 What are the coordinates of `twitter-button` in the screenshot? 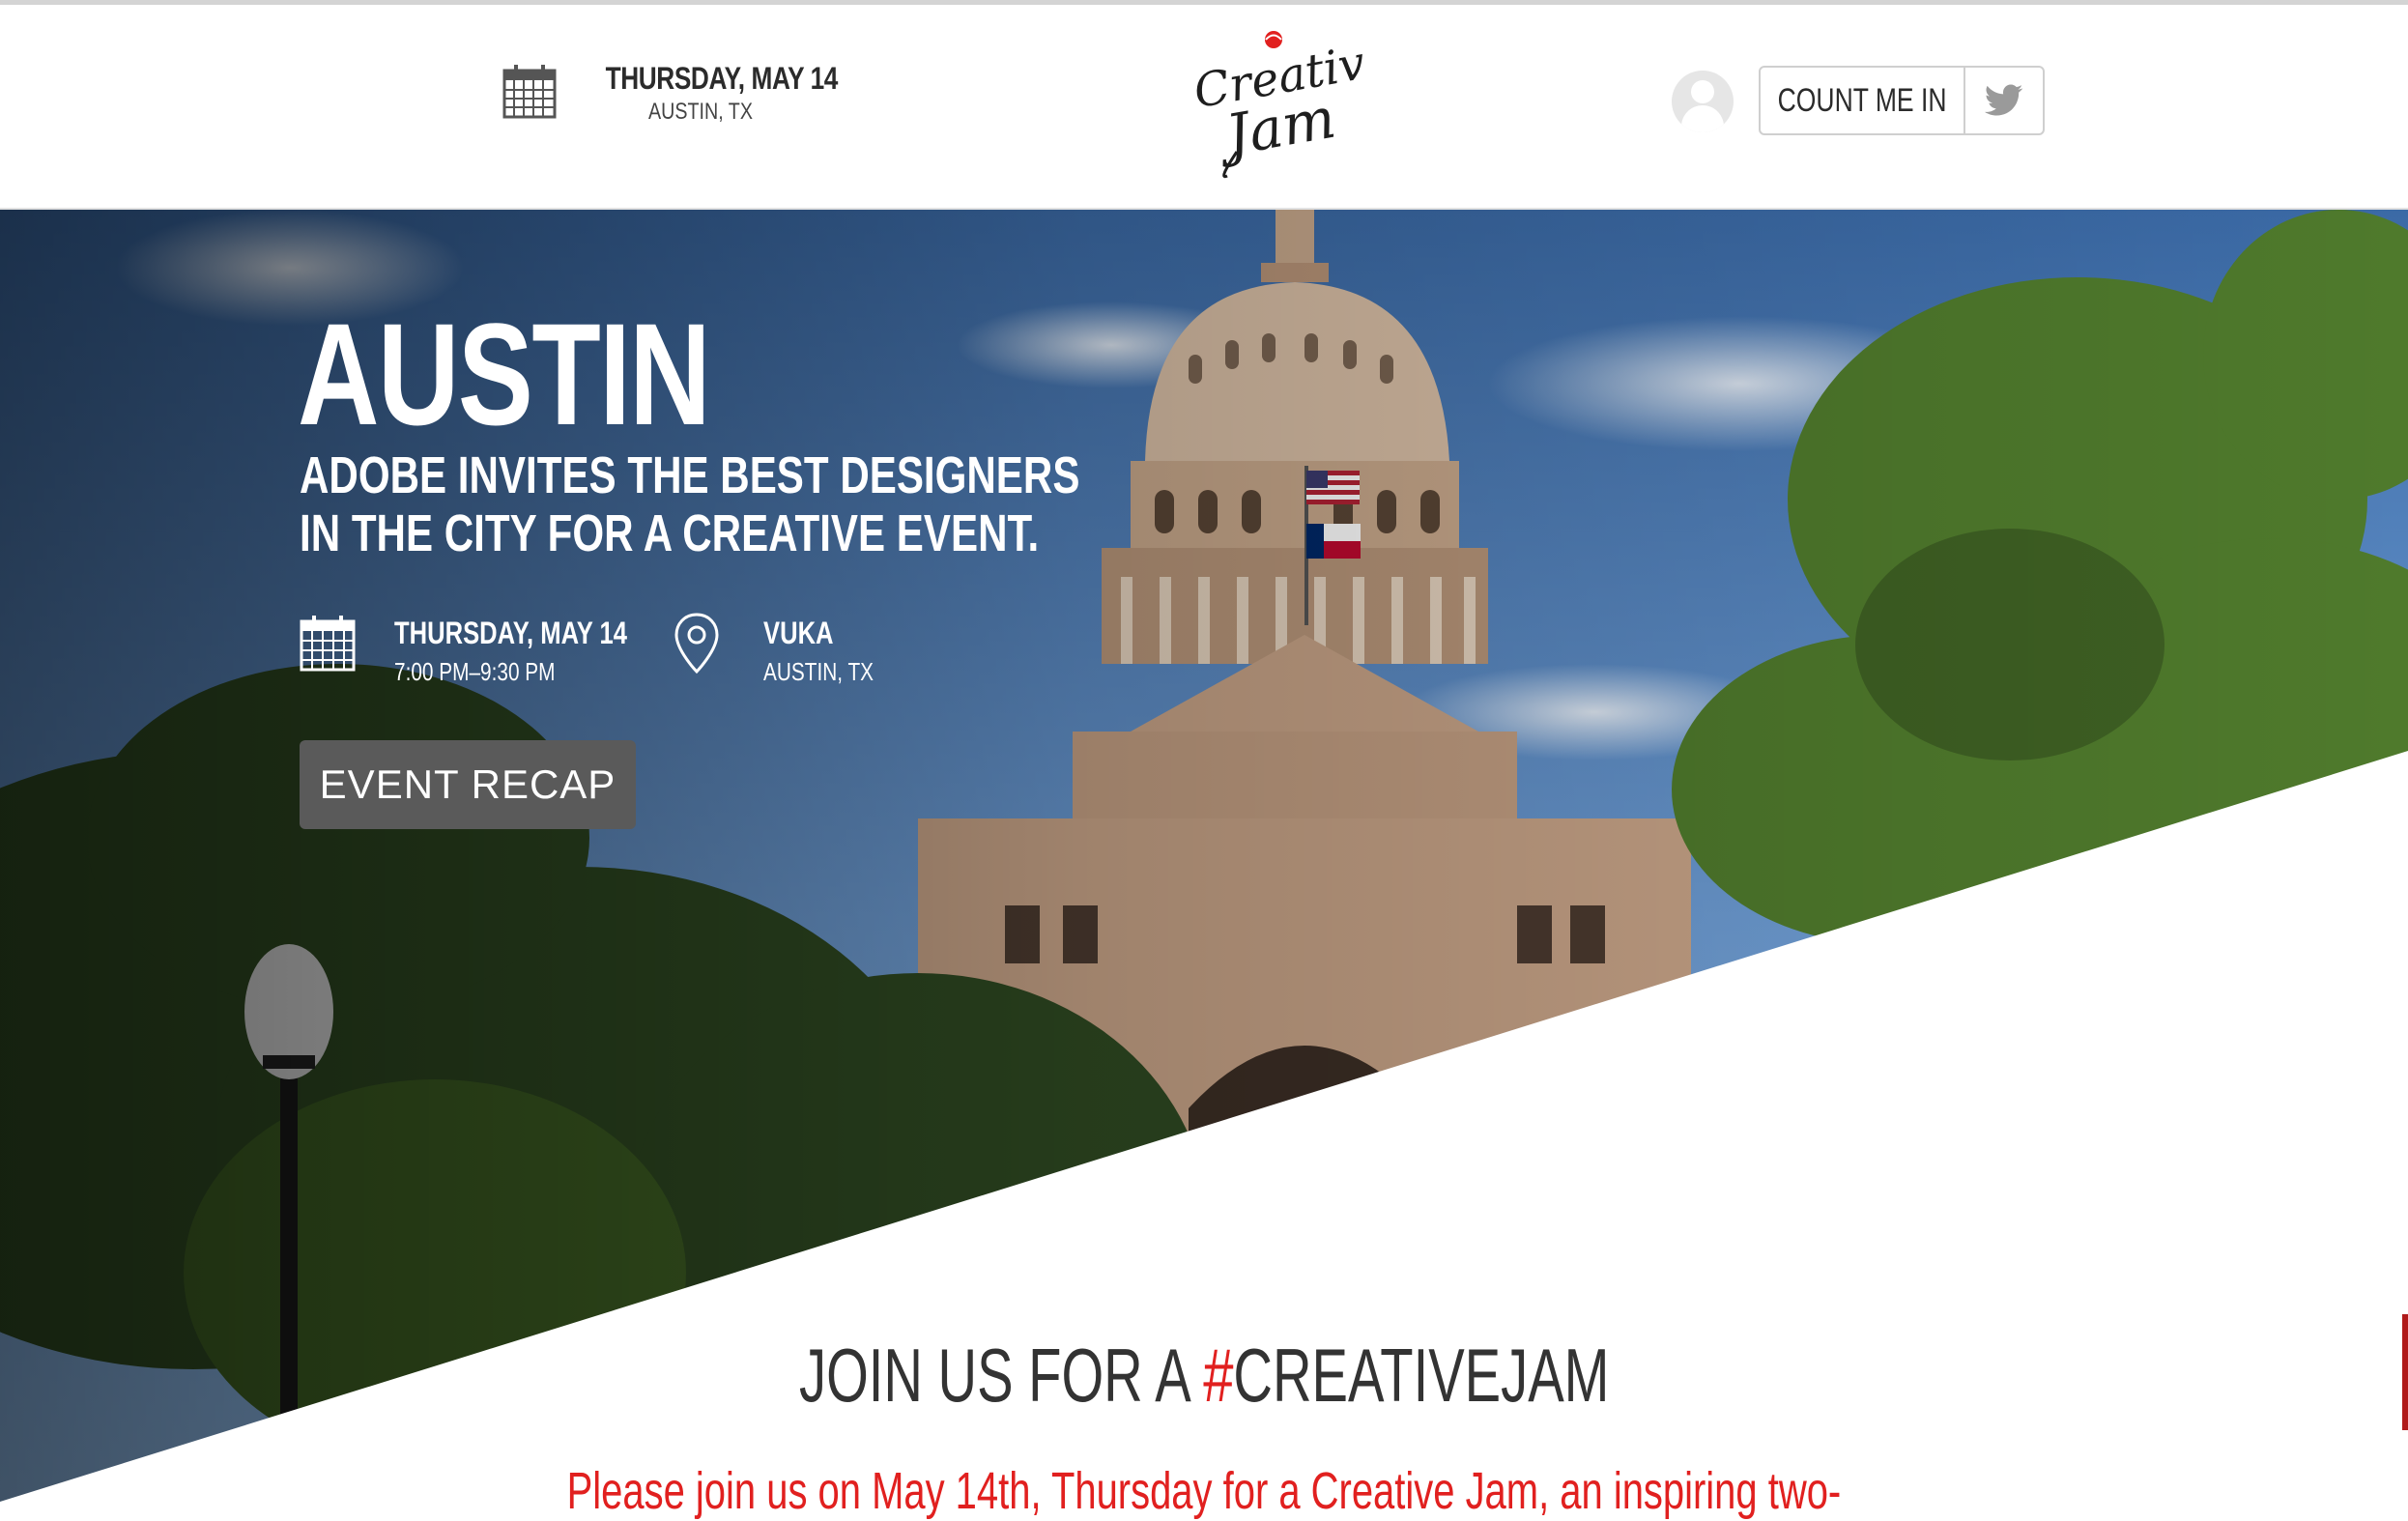 It's located at (2004, 100).